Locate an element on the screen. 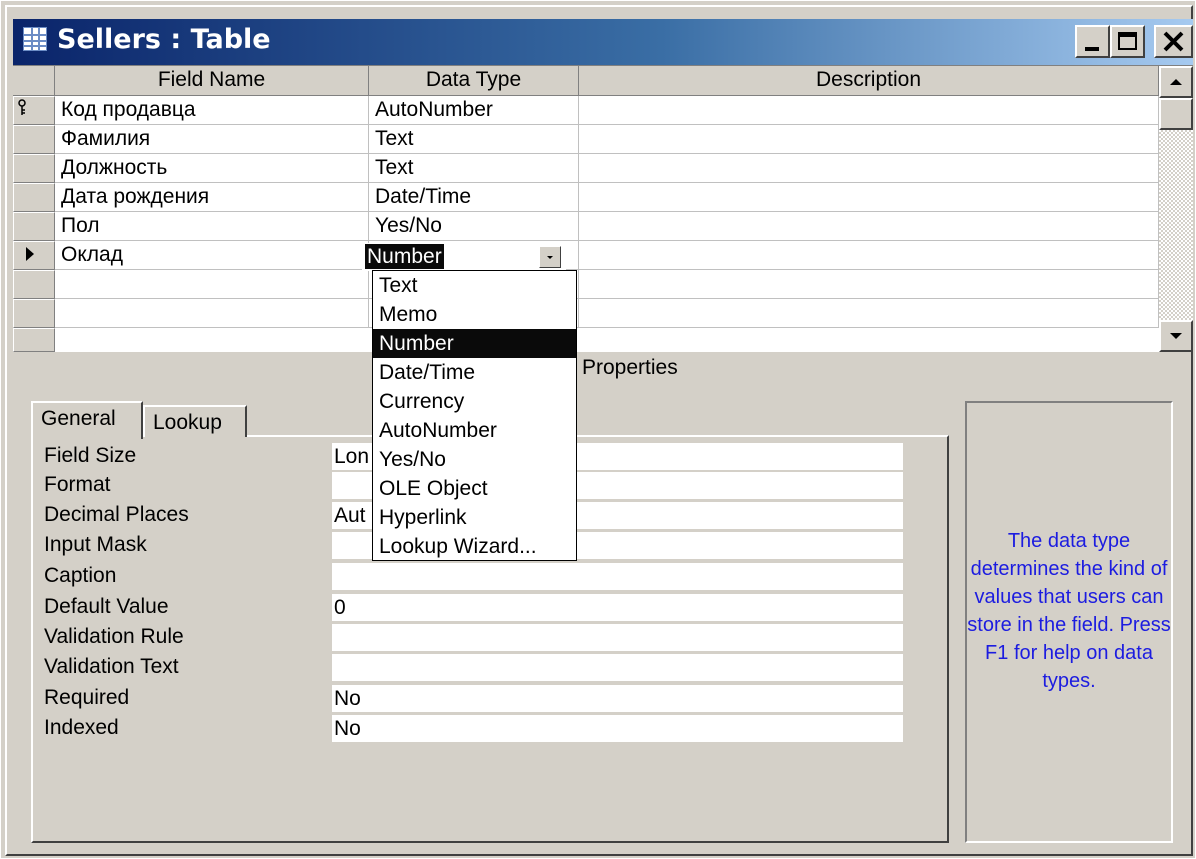 The image size is (1196, 859). field-name-cell: Пол is located at coordinates (212, 226).